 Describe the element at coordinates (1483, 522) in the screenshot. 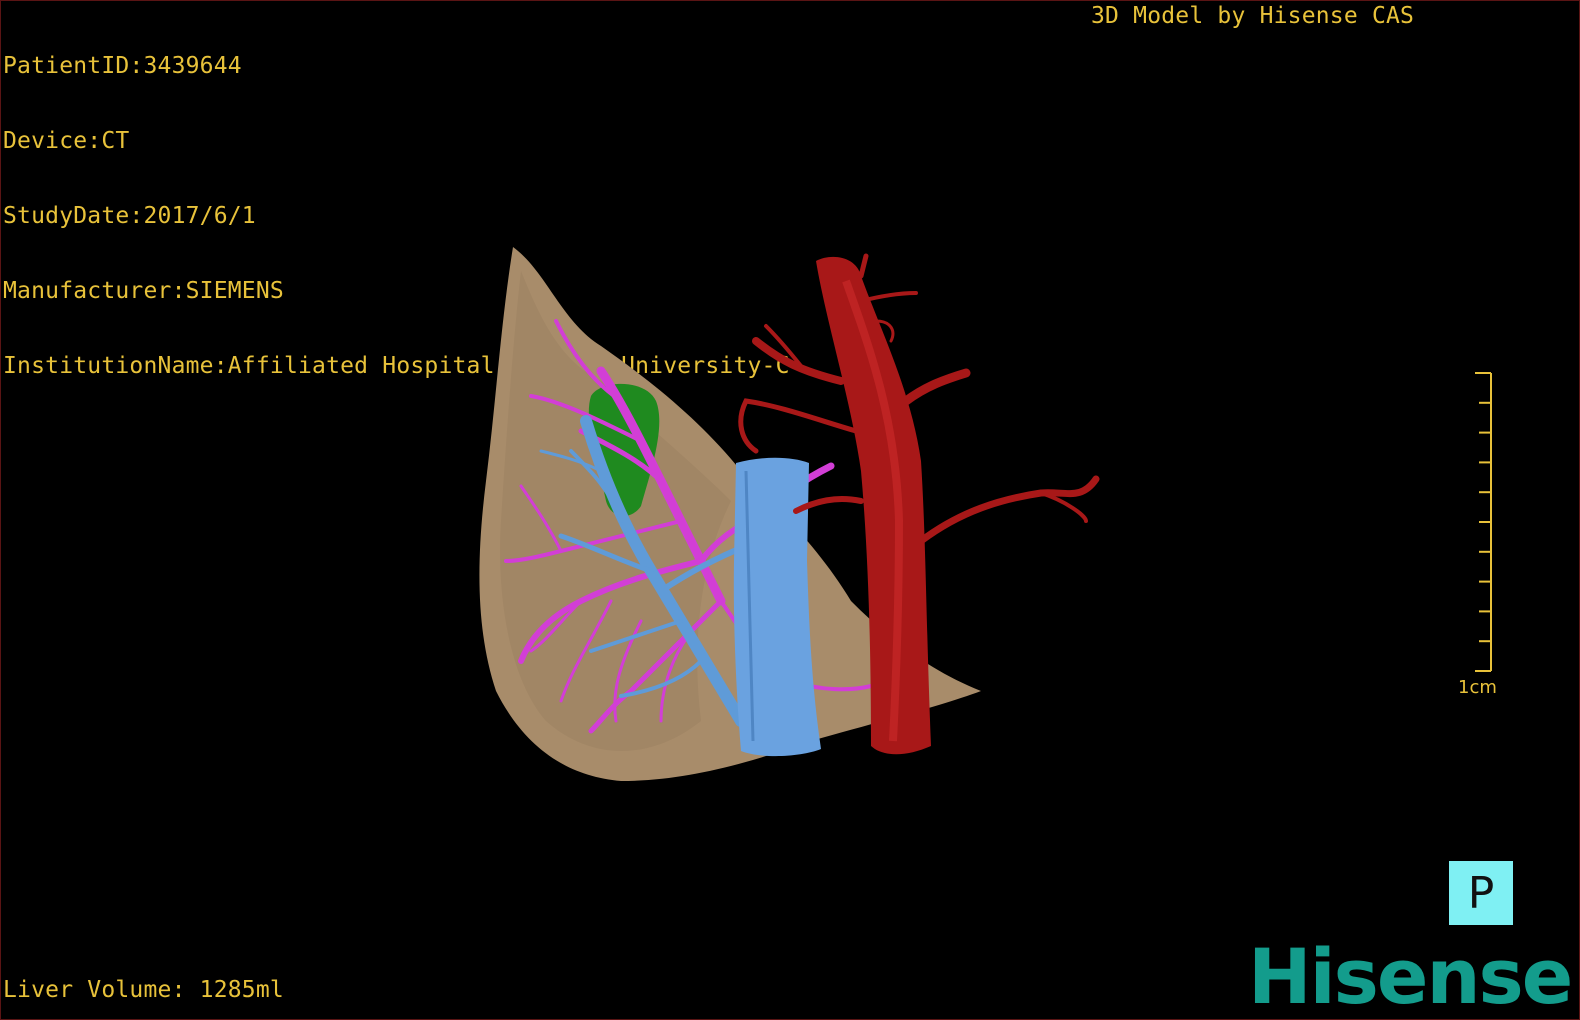

I see `scale-bar` at that location.